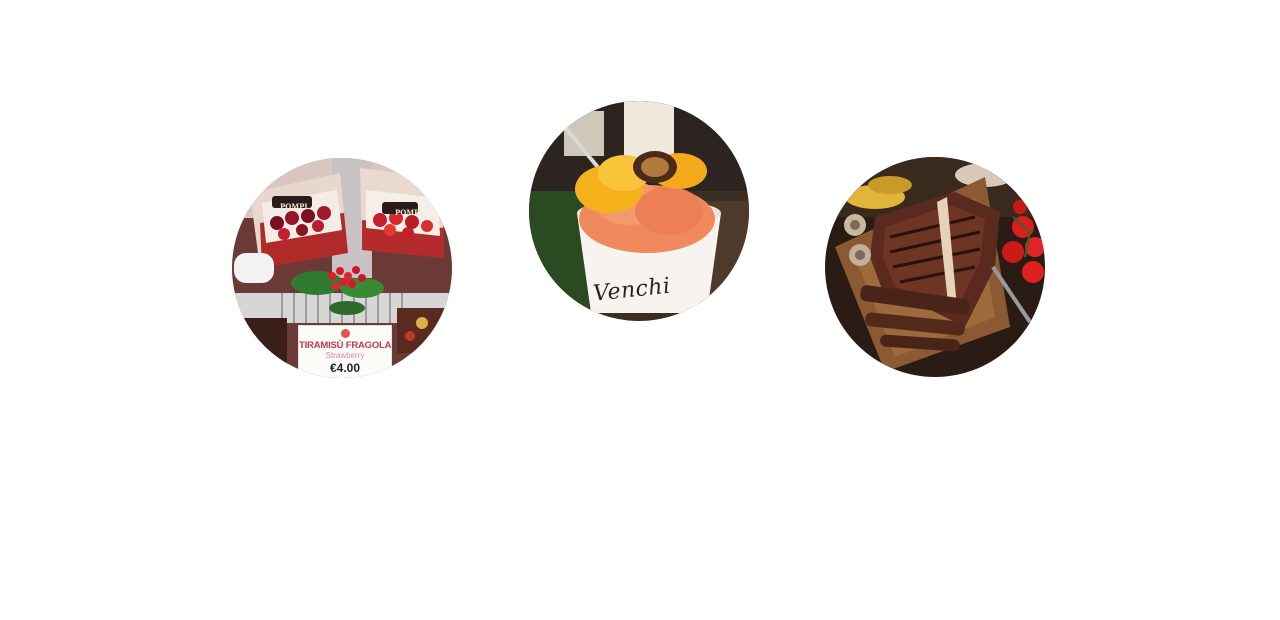 The width and height of the screenshot is (1280, 620). I want to click on price-card-subtitle: Strawberry, so click(345, 355).